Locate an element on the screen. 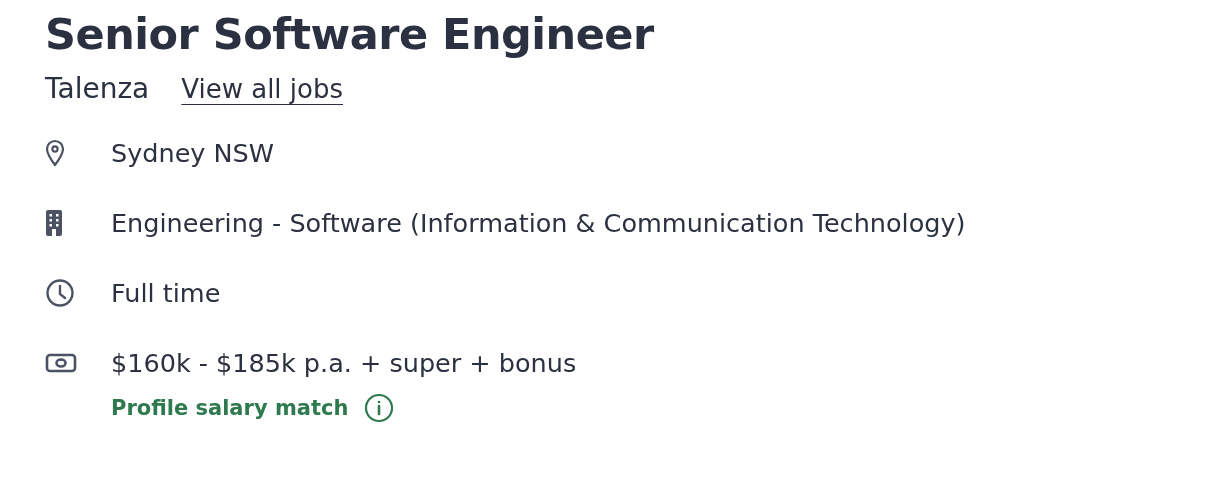 Image resolution: width=1212 pixels, height=500 pixels. detail-text: Sydney NSW is located at coordinates (192, 153).